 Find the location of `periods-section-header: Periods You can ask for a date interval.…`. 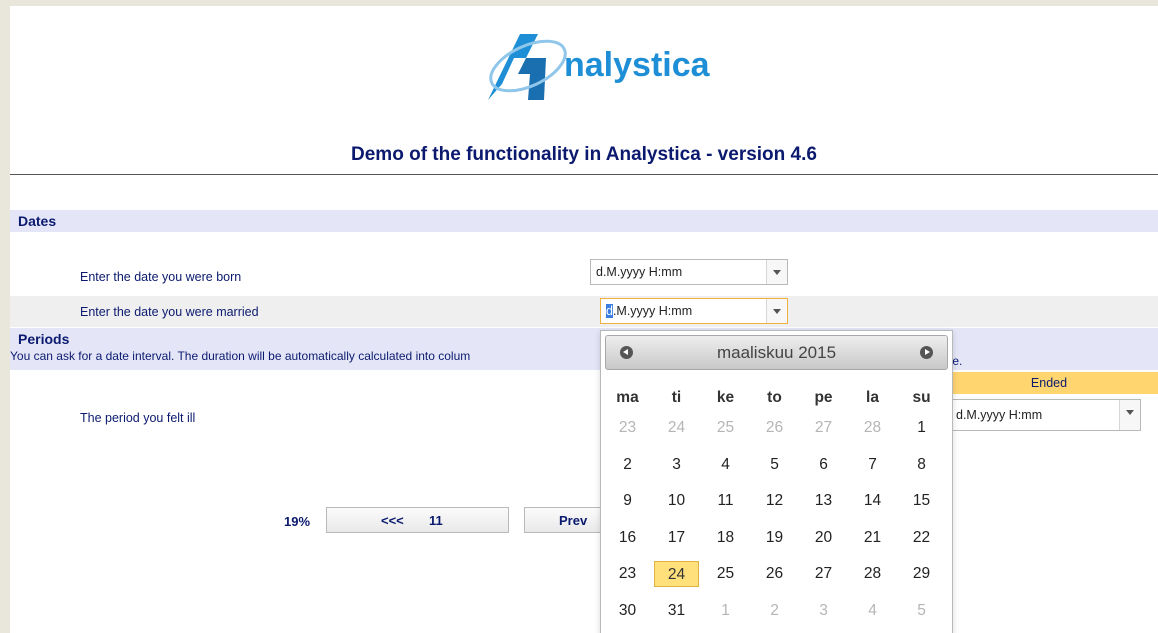

periods-section-header: Periods You can ask for a date interval.… is located at coordinates (584, 349).